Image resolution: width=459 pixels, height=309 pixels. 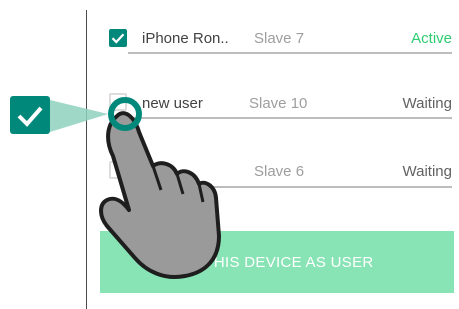 I want to click on checkbox-checked-icon, so click(x=30, y=115).